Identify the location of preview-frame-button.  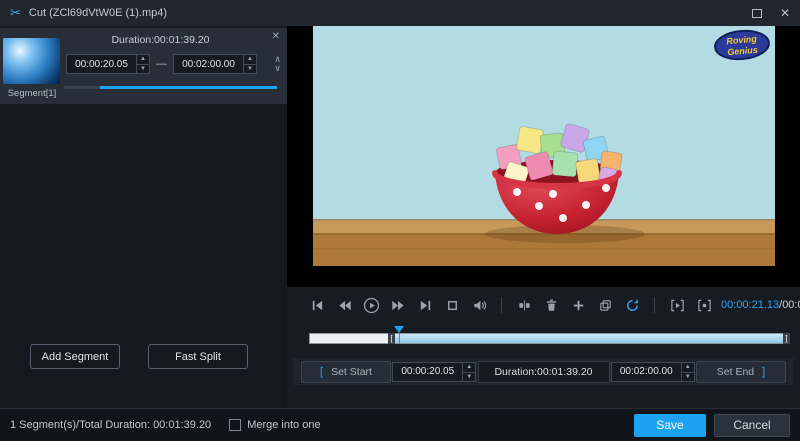
(704, 305).